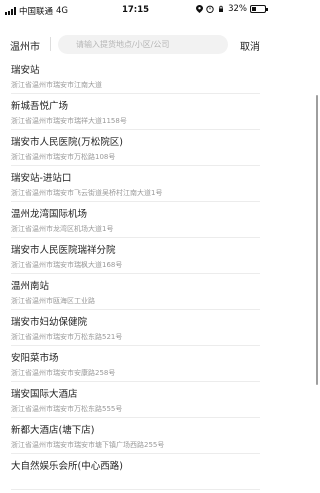 The width and height of the screenshot is (320, 493). I want to click on cancel-button: 取消, so click(250, 45).